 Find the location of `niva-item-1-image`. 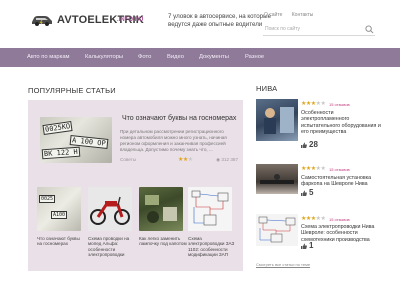

niva-item-1-image is located at coordinates (277, 120).